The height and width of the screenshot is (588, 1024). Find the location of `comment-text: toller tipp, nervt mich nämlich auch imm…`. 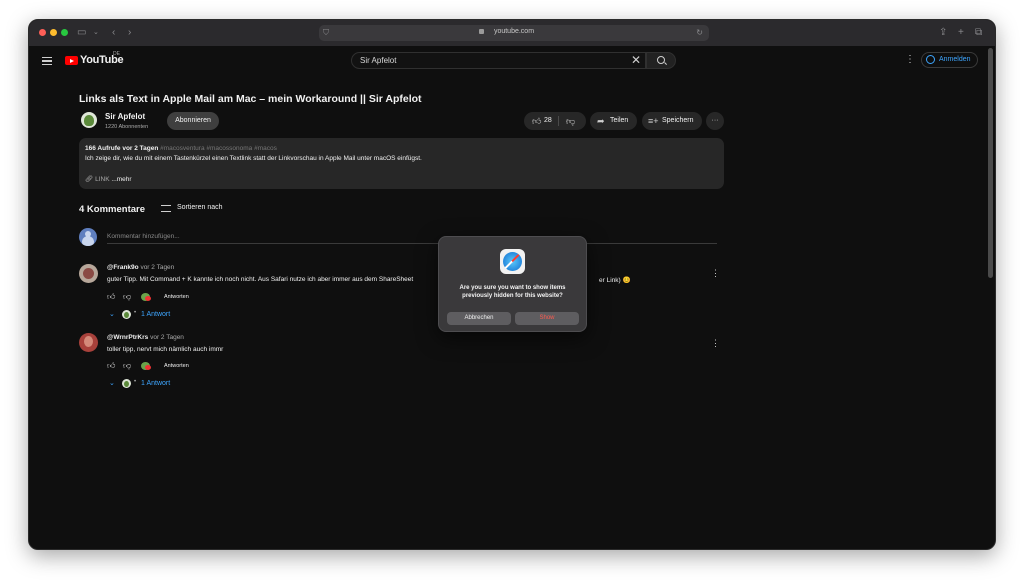

comment-text: toller tipp, nervt mich nämlich auch imm… is located at coordinates (165, 349).